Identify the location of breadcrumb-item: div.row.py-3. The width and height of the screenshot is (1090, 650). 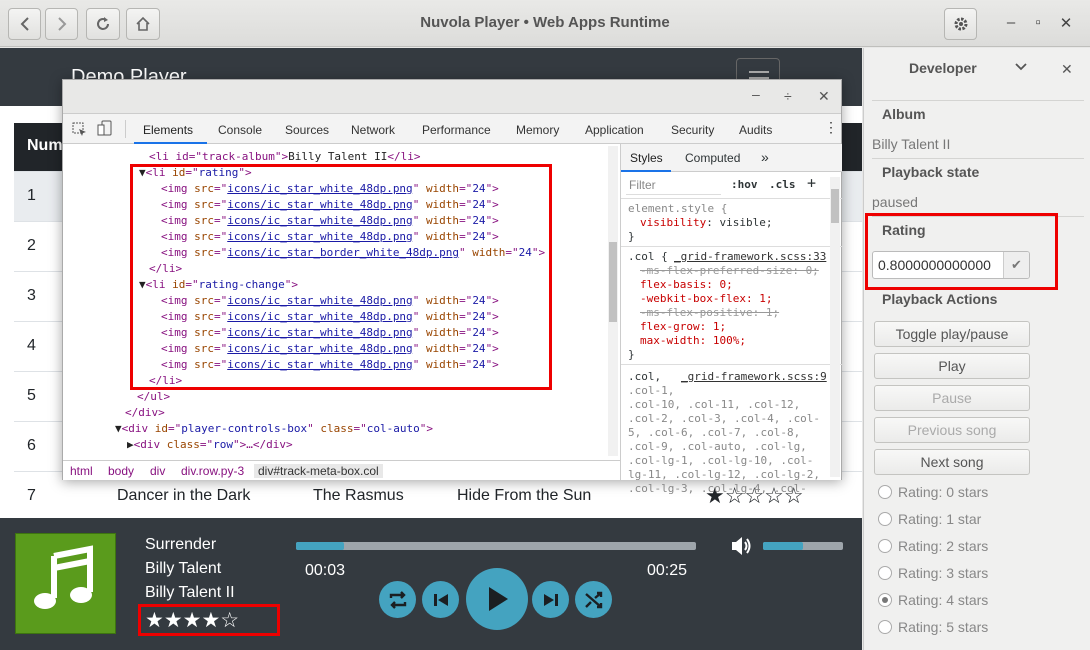
(212, 471).